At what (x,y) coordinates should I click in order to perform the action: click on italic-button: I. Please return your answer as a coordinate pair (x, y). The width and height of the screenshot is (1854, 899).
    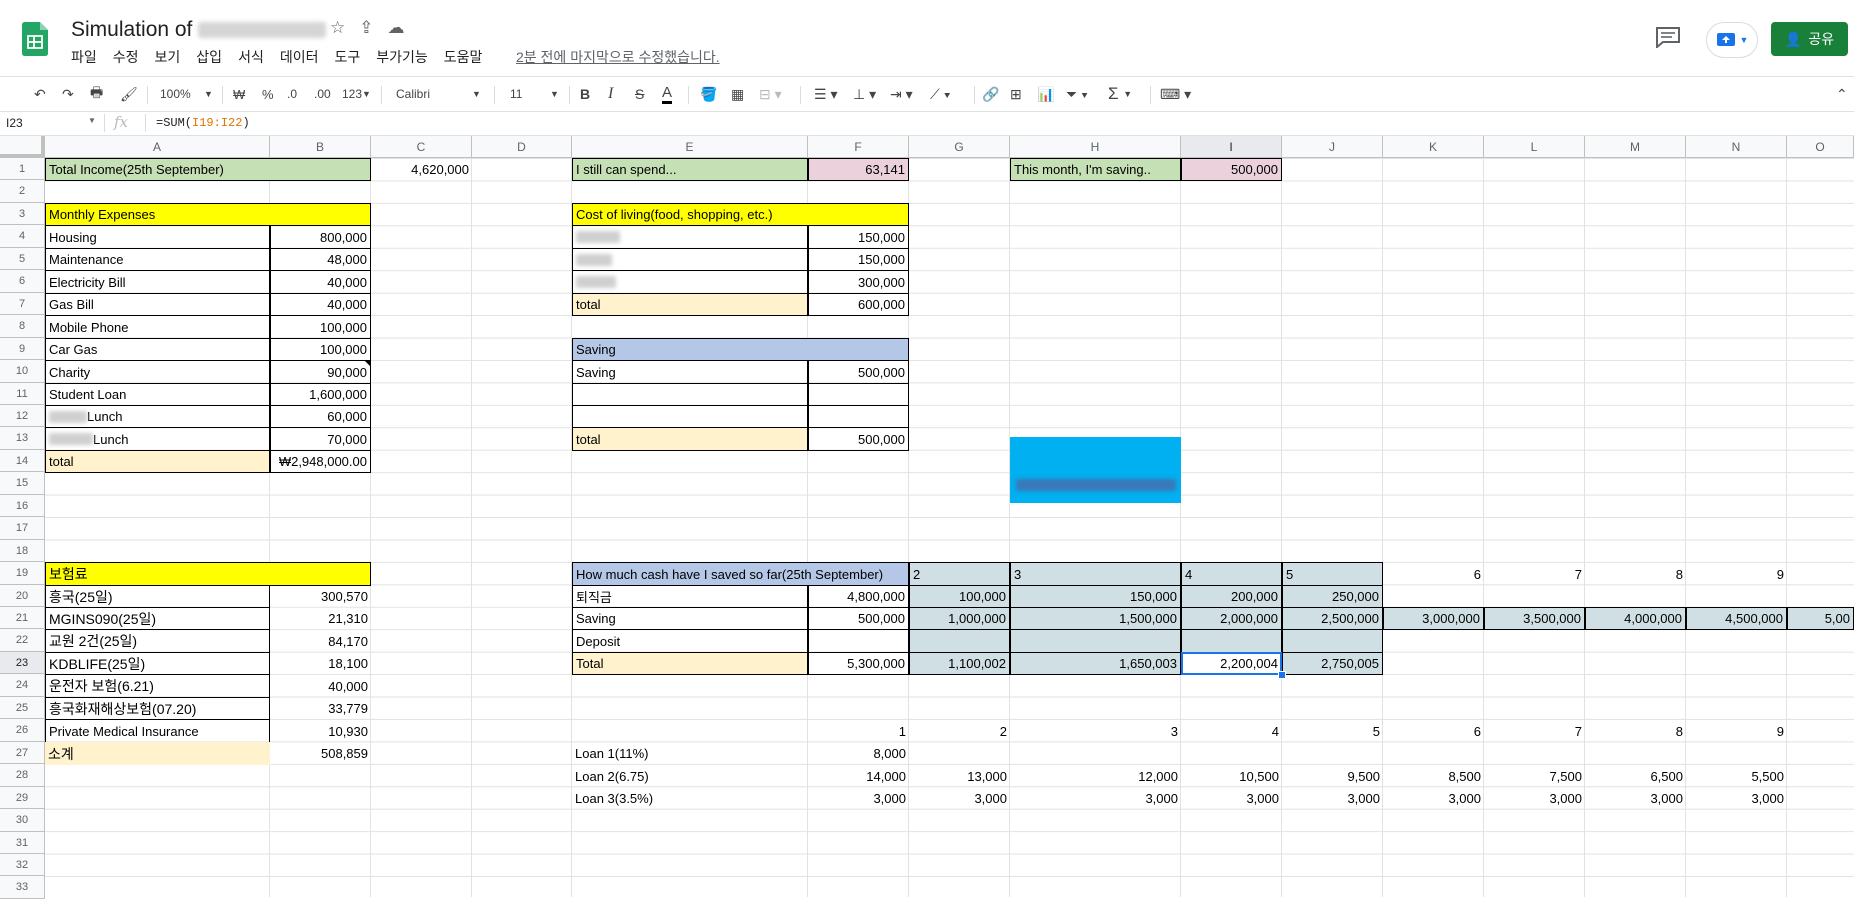
    Looking at the image, I should click on (610, 94).